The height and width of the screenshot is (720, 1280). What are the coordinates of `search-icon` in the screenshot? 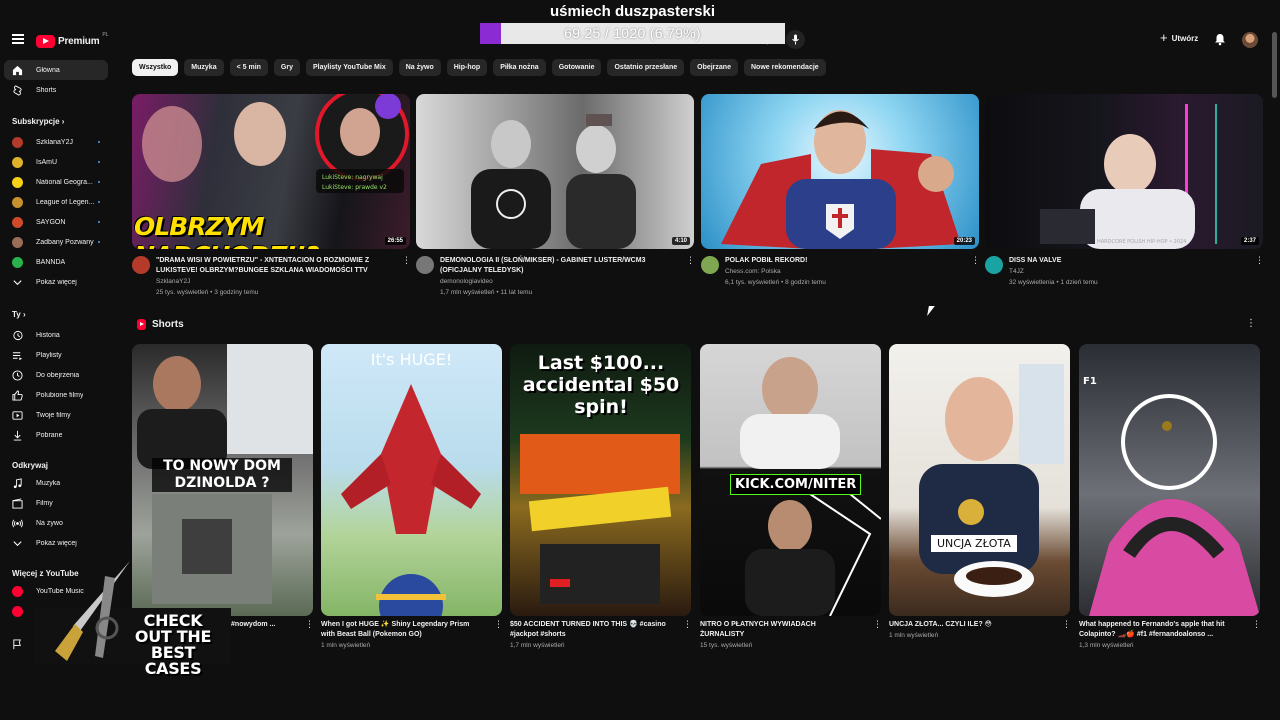 It's located at (763, 39).